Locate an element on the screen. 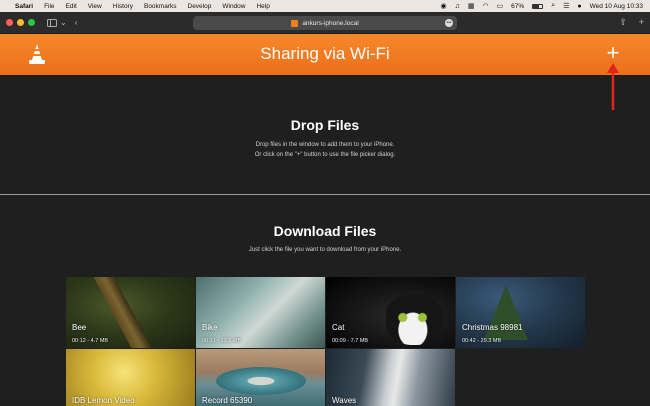  page-title: Sharing via Wi-Fi is located at coordinates (325, 53).